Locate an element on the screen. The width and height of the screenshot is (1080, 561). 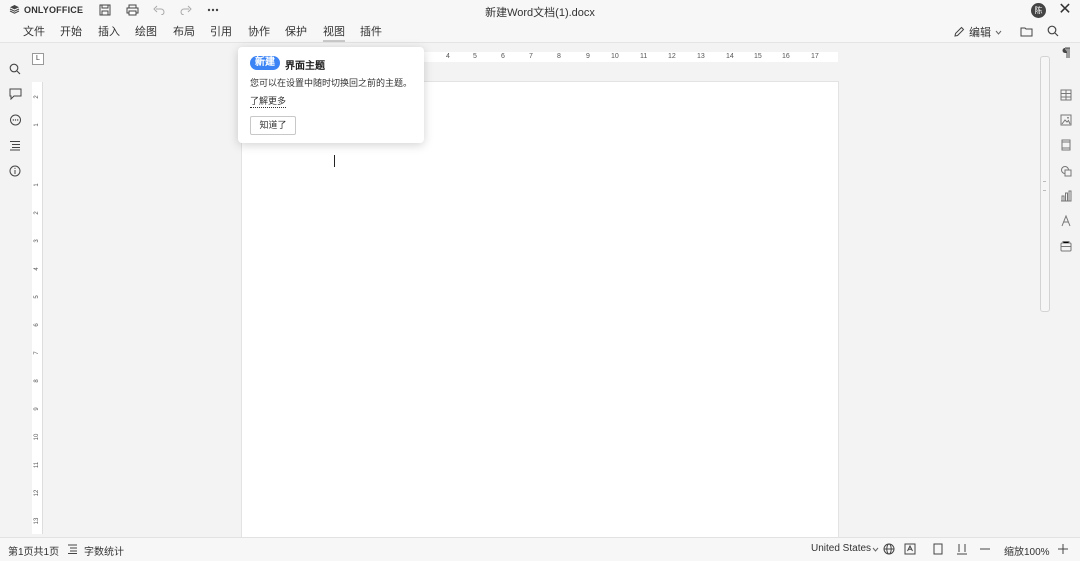
save-icon is located at coordinates (105, 10).